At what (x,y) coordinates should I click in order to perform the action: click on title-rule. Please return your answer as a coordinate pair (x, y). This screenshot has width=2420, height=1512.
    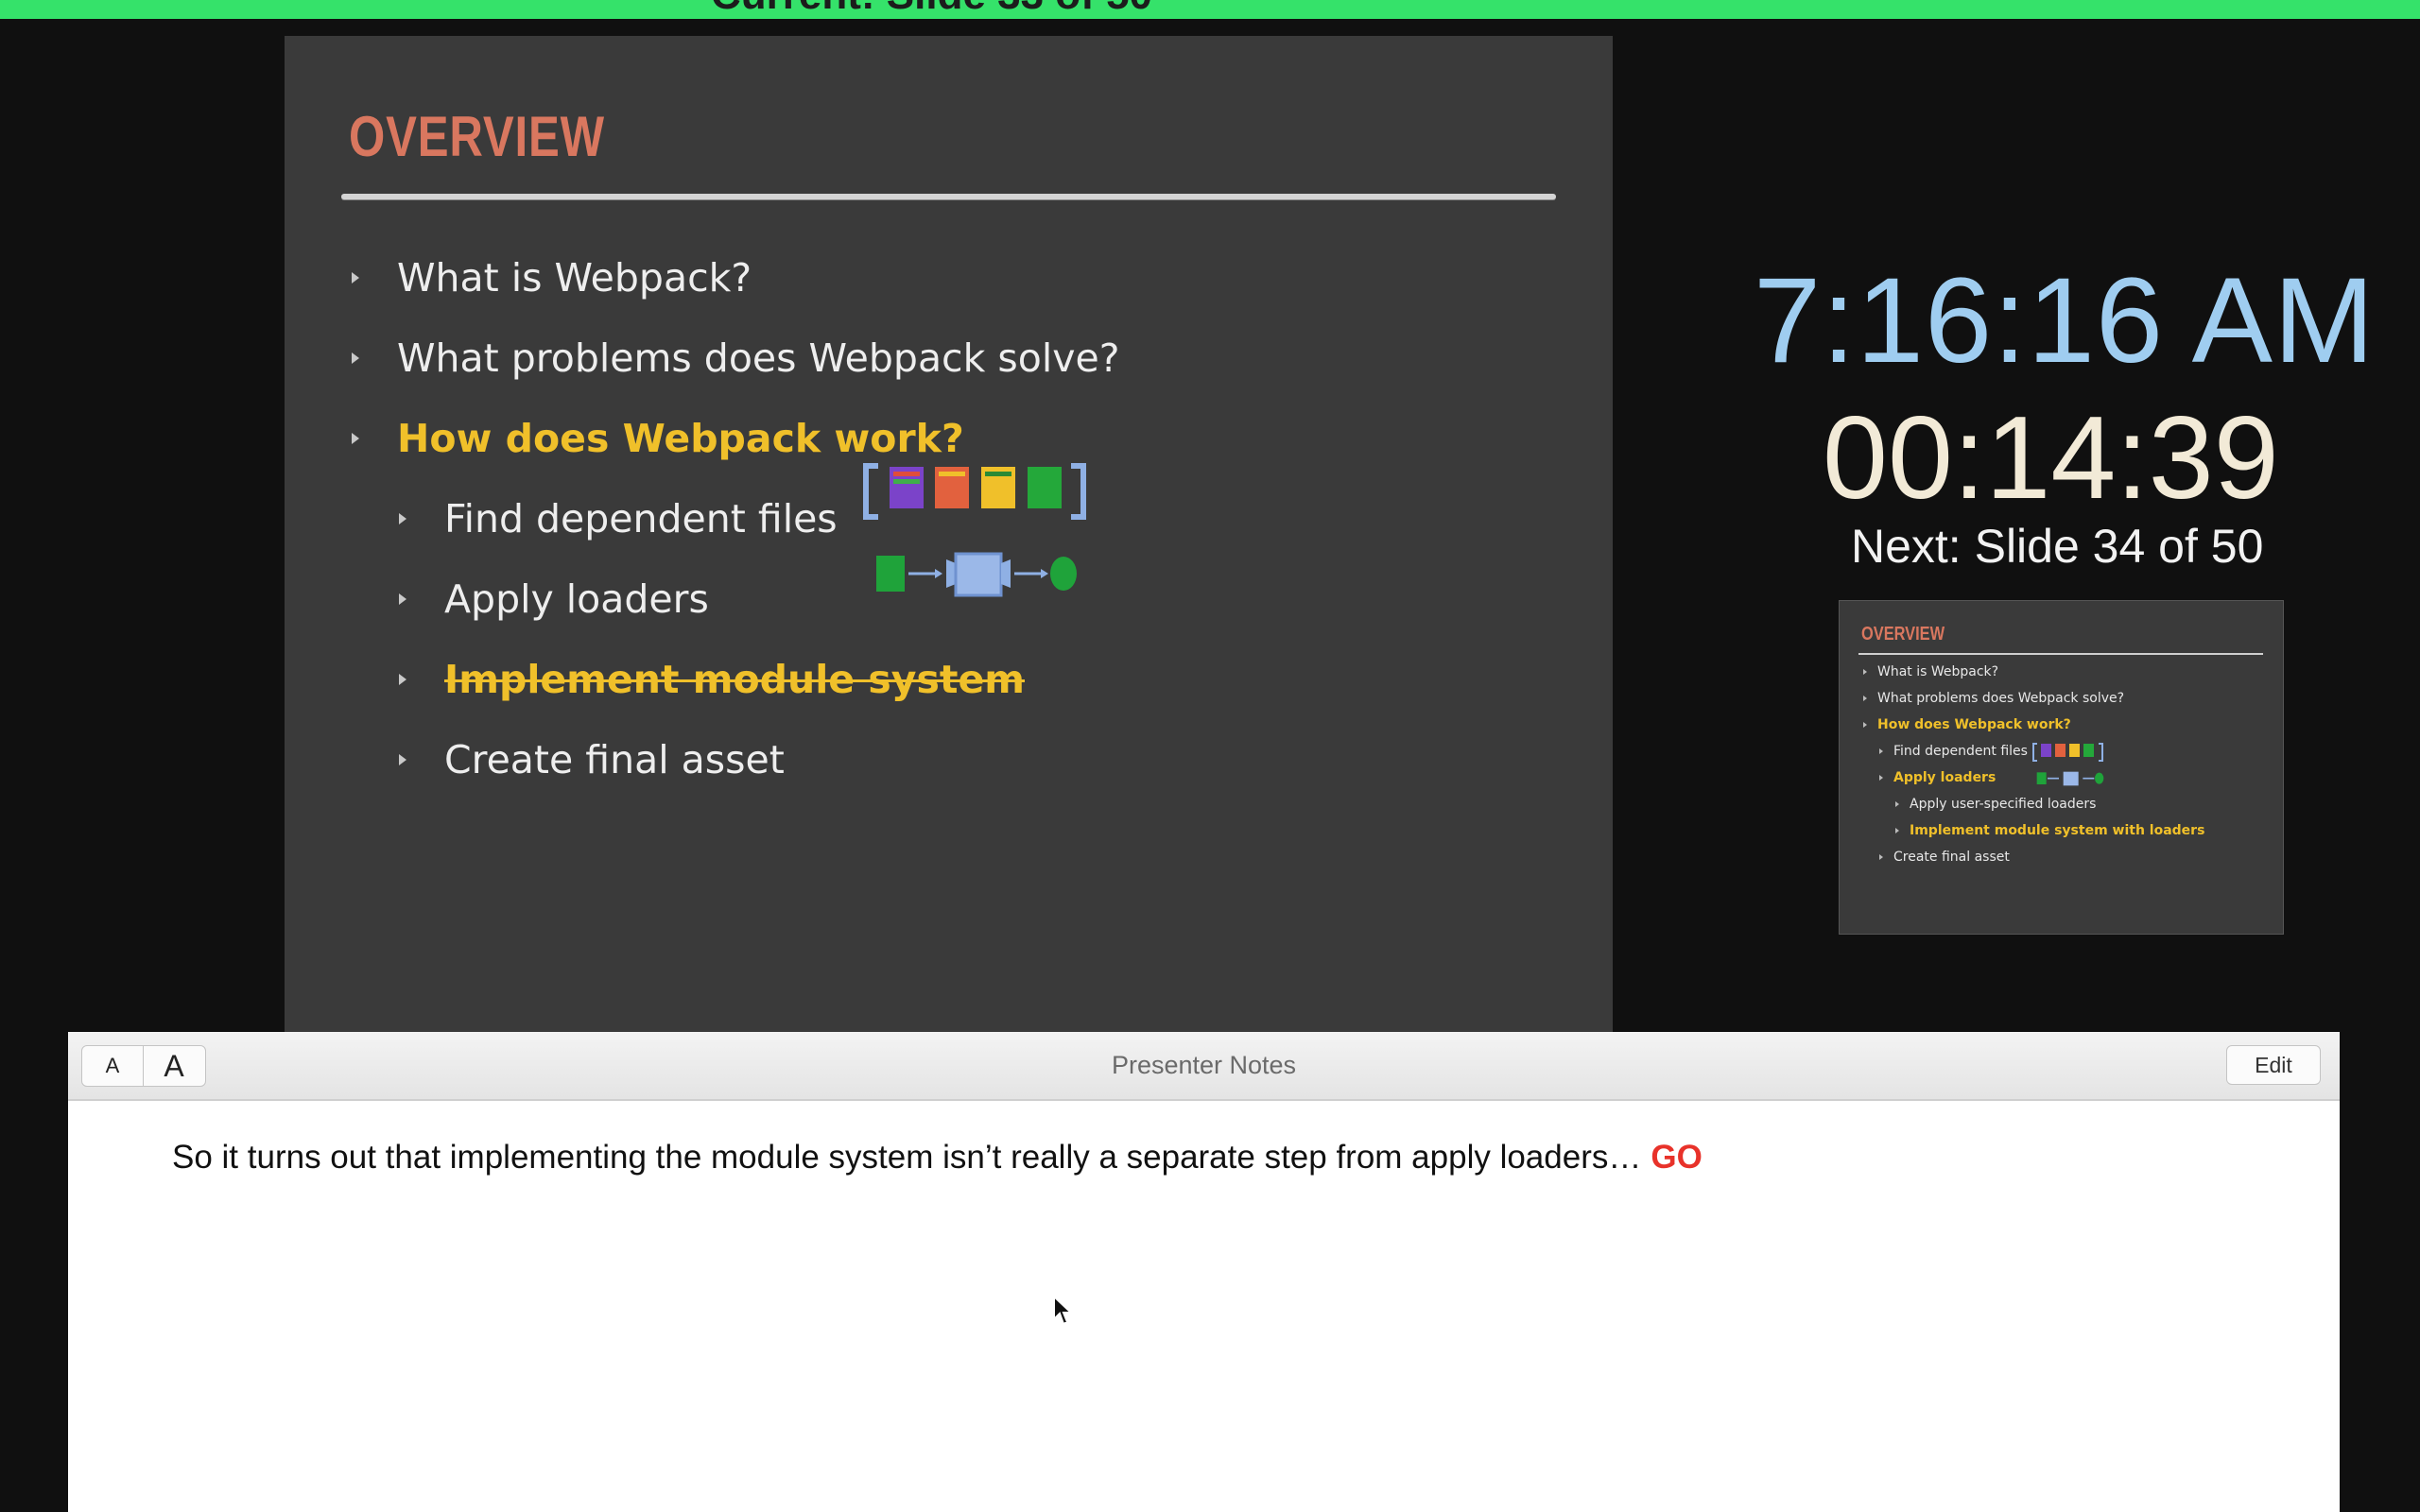
    Looking at the image, I should click on (948, 196).